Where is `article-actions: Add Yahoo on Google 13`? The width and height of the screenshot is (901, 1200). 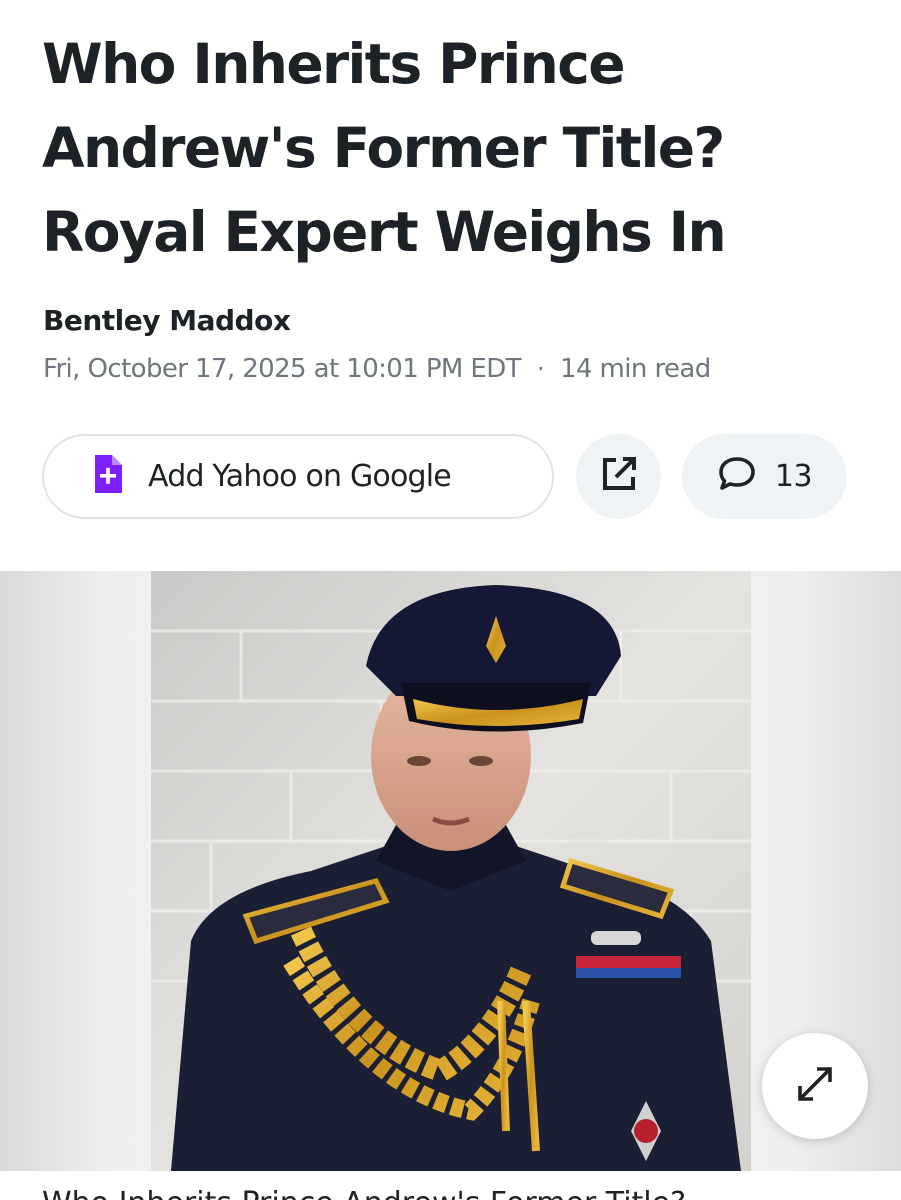
article-actions: Add Yahoo on Google 13 is located at coordinates (444, 476).